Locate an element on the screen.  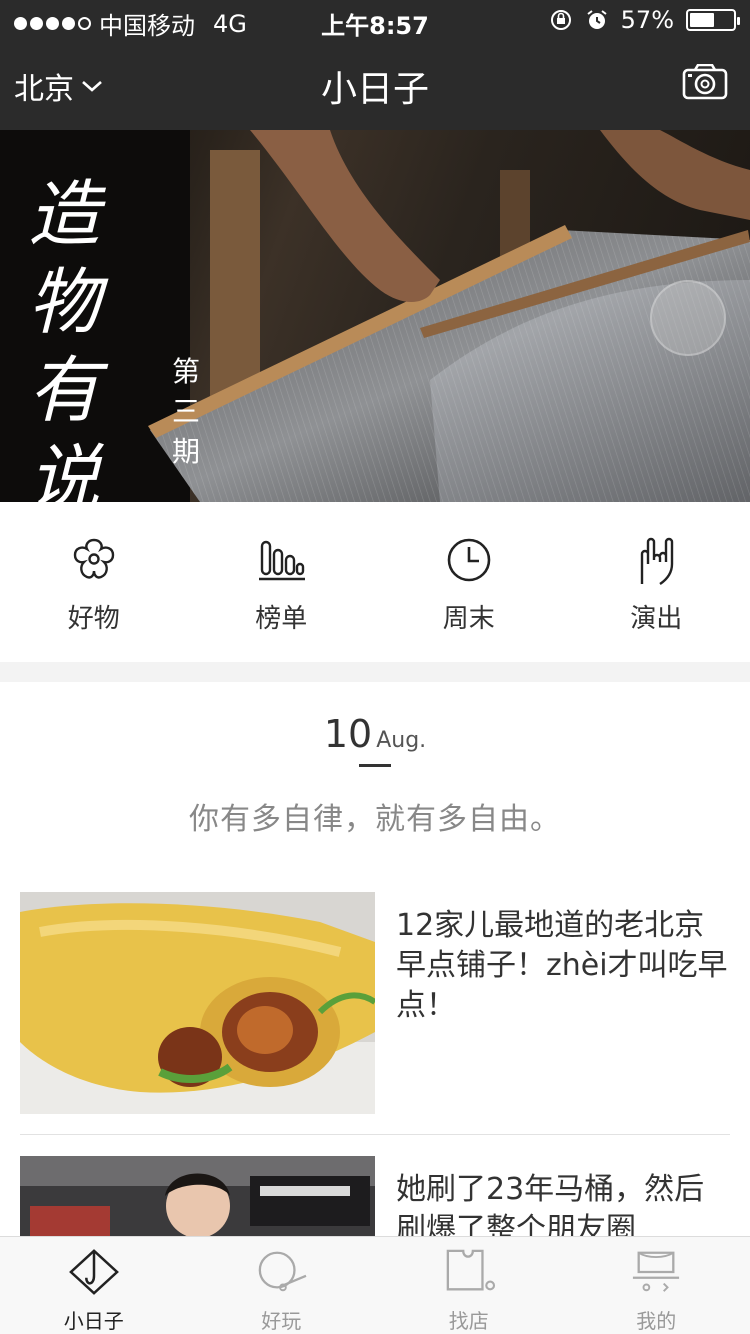
nav-bar: 北京 小日子 is located at coordinates (375, 85).